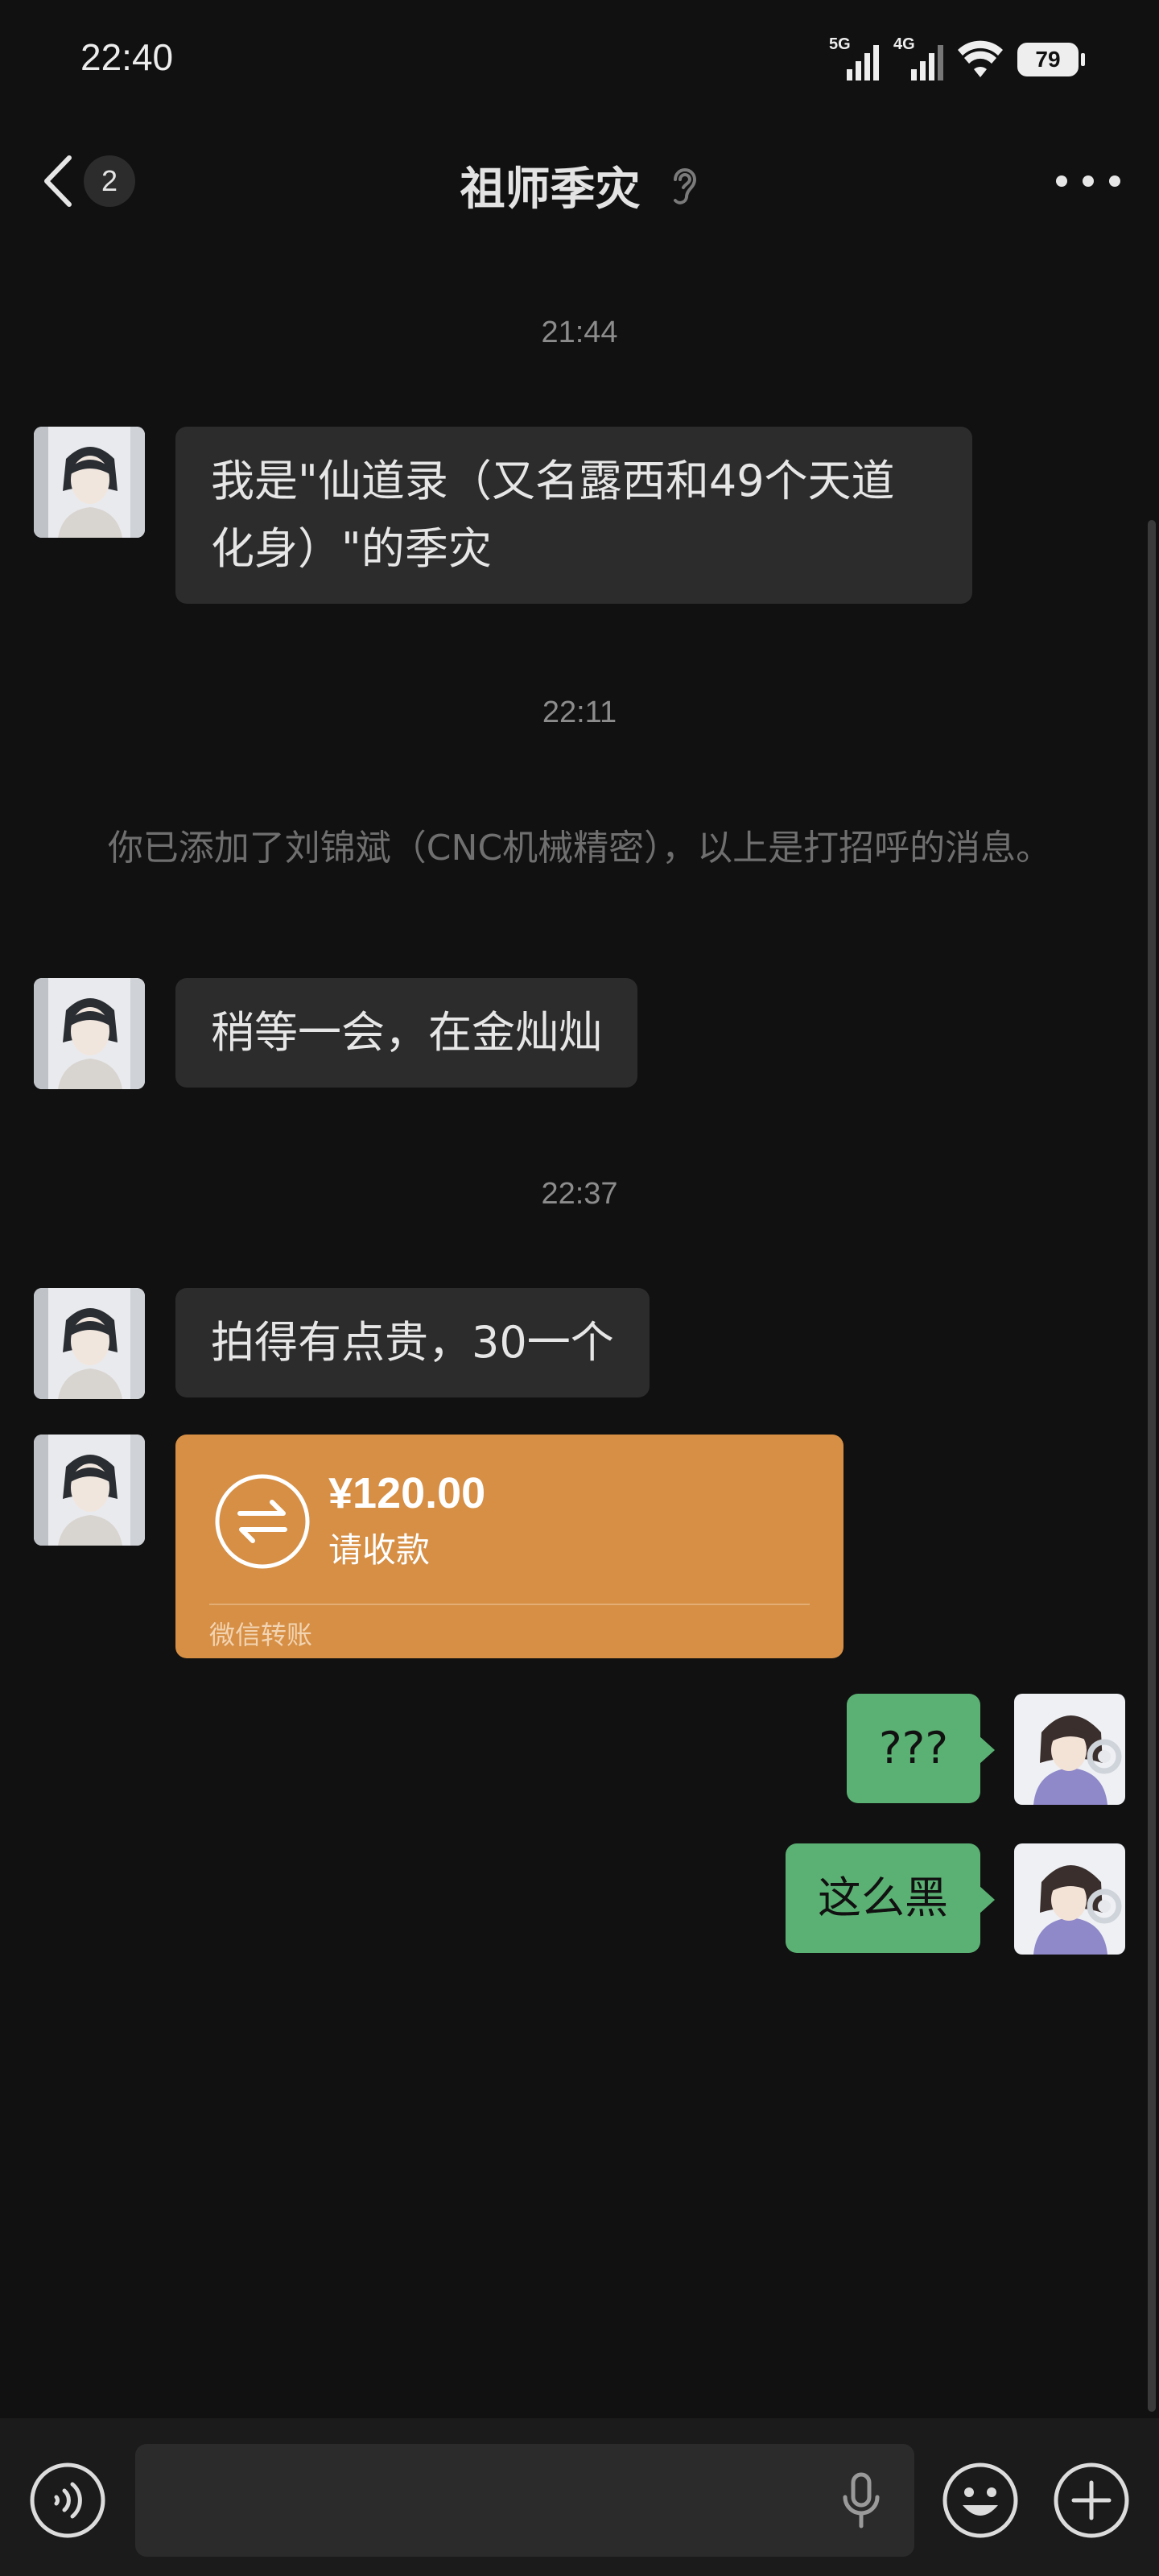 This screenshot has width=1159, height=2576. Describe the element at coordinates (861, 2500) in the screenshot. I see `microphone-icon` at that location.